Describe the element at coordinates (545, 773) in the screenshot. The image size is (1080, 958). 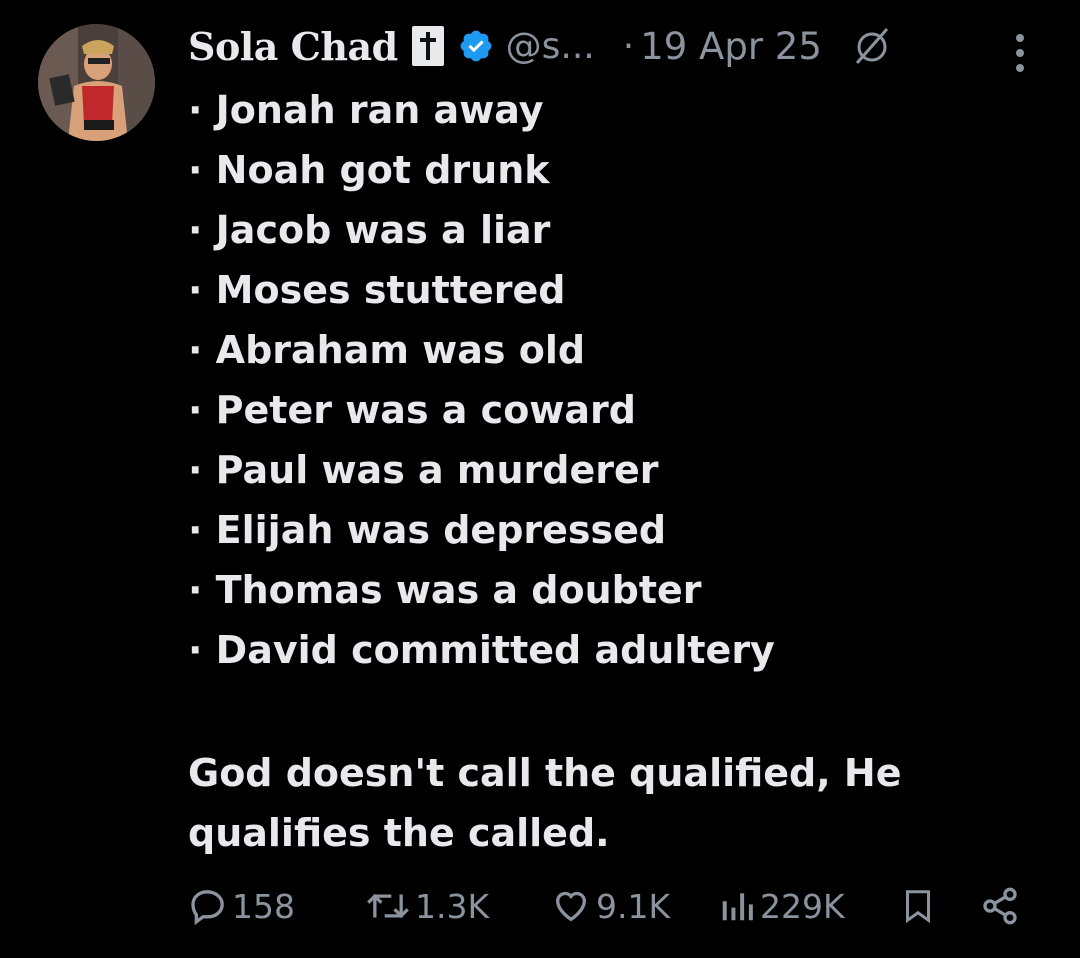
I see `closing-line: God doesn't call the qualified, He` at that location.